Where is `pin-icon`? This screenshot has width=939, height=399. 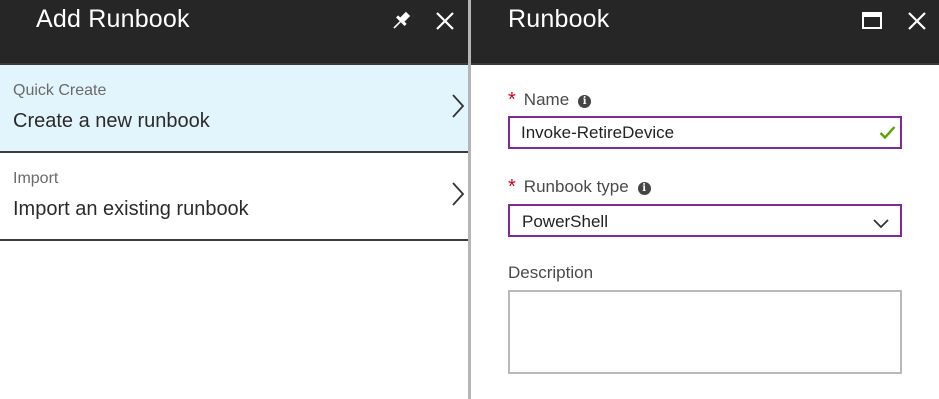 pin-icon is located at coordinates (401, 21).